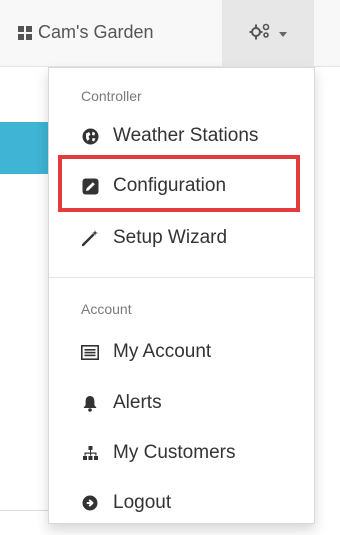 This screenshot has height=535, width=340. What do you see at coordinates (181, 502) in the screenshot?
I see `menu-item-logout: Logout` at bounding box center [181, 502].